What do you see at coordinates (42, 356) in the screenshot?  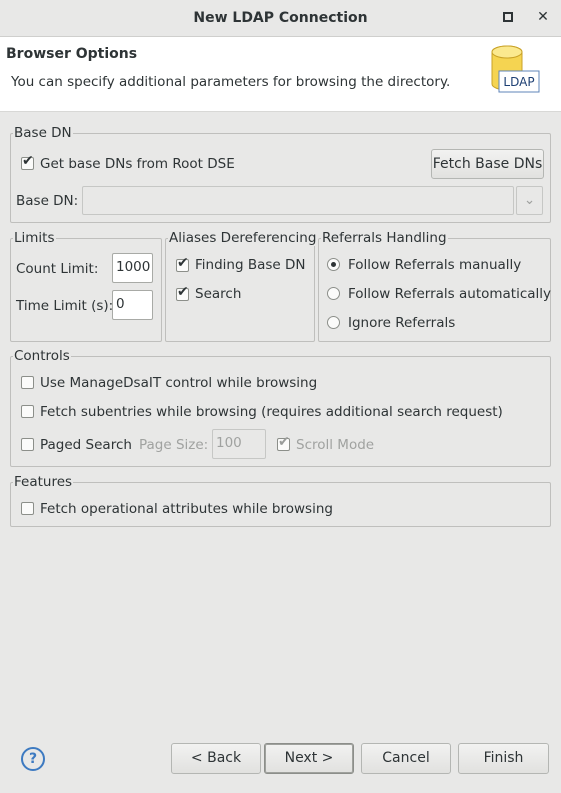 I see `controls-legend: Controls` at bounding box center [42, 356].